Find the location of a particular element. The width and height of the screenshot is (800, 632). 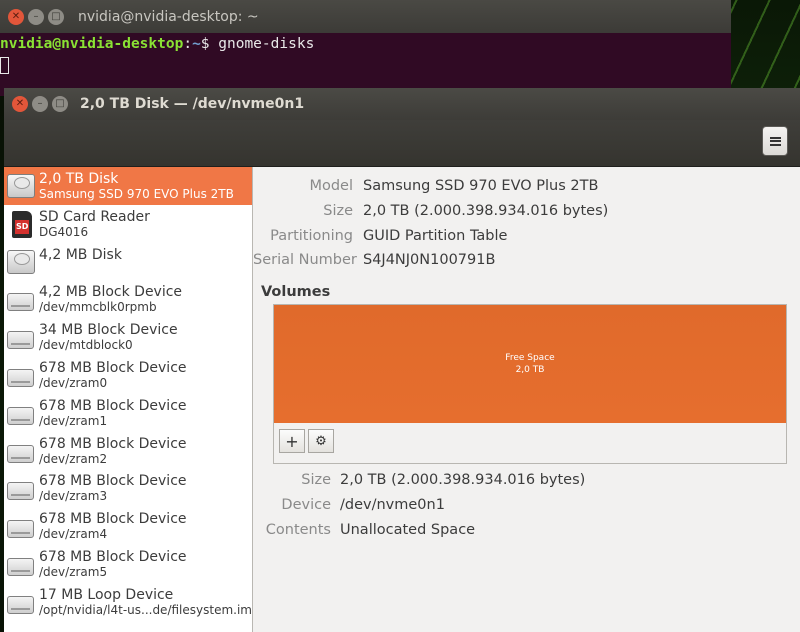

device-list-item: 678 MB Block Device/dev/zram2 is located at coordinates (128, 451).